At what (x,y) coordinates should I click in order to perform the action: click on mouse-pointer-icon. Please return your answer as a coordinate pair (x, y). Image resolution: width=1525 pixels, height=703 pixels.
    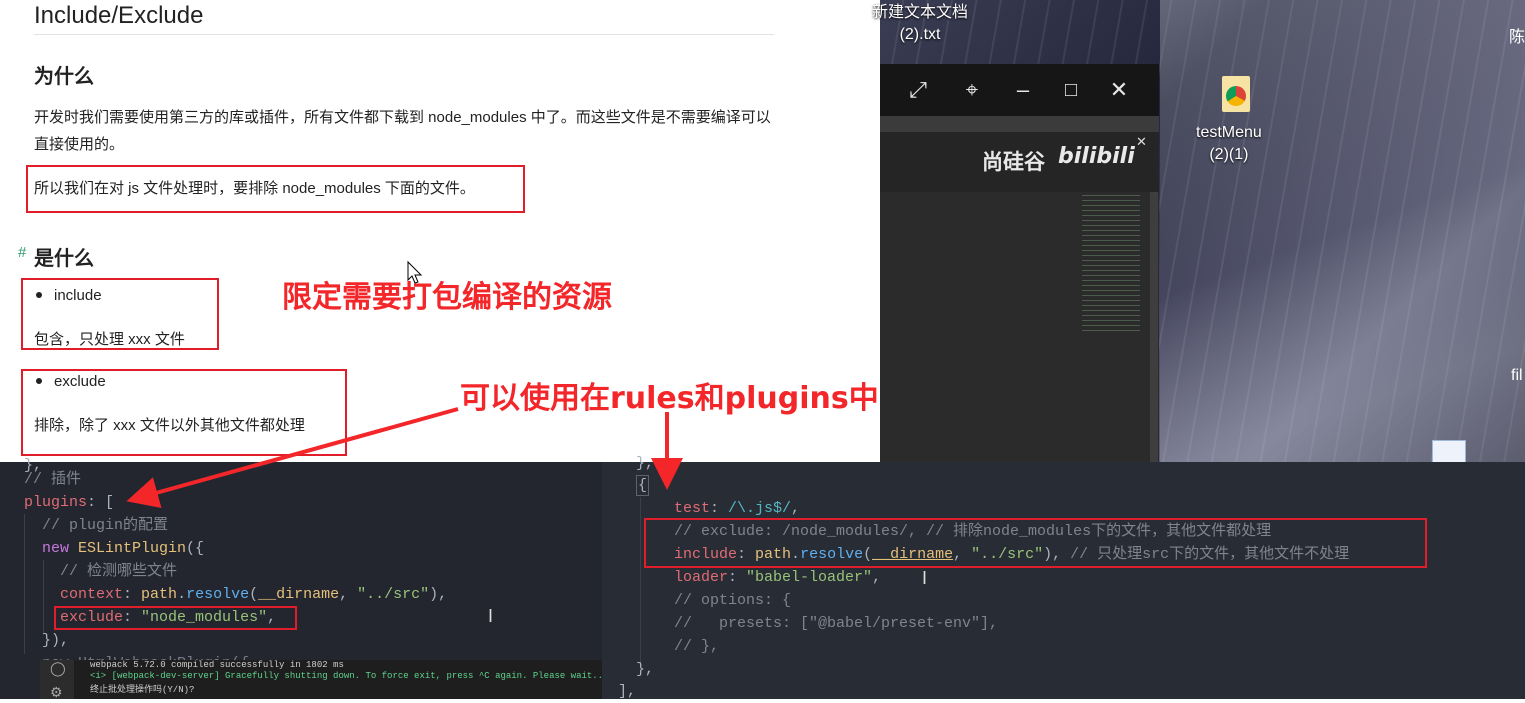
    Looking at the image, I should click on (415, 272).